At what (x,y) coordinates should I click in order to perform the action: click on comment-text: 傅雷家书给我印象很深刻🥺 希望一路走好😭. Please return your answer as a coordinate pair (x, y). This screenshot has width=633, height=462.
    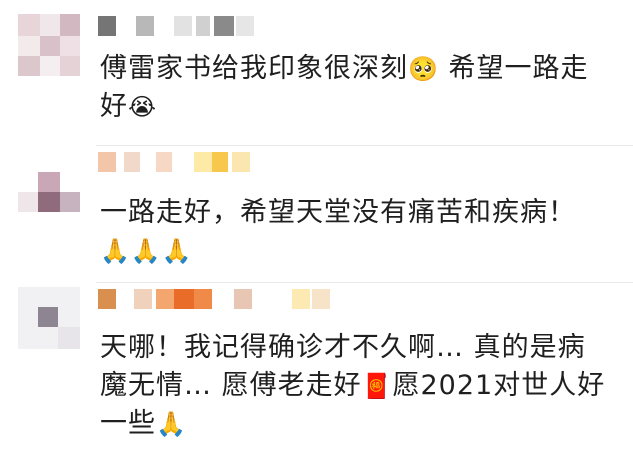
    Looking at the image, I should click on (356, 88).